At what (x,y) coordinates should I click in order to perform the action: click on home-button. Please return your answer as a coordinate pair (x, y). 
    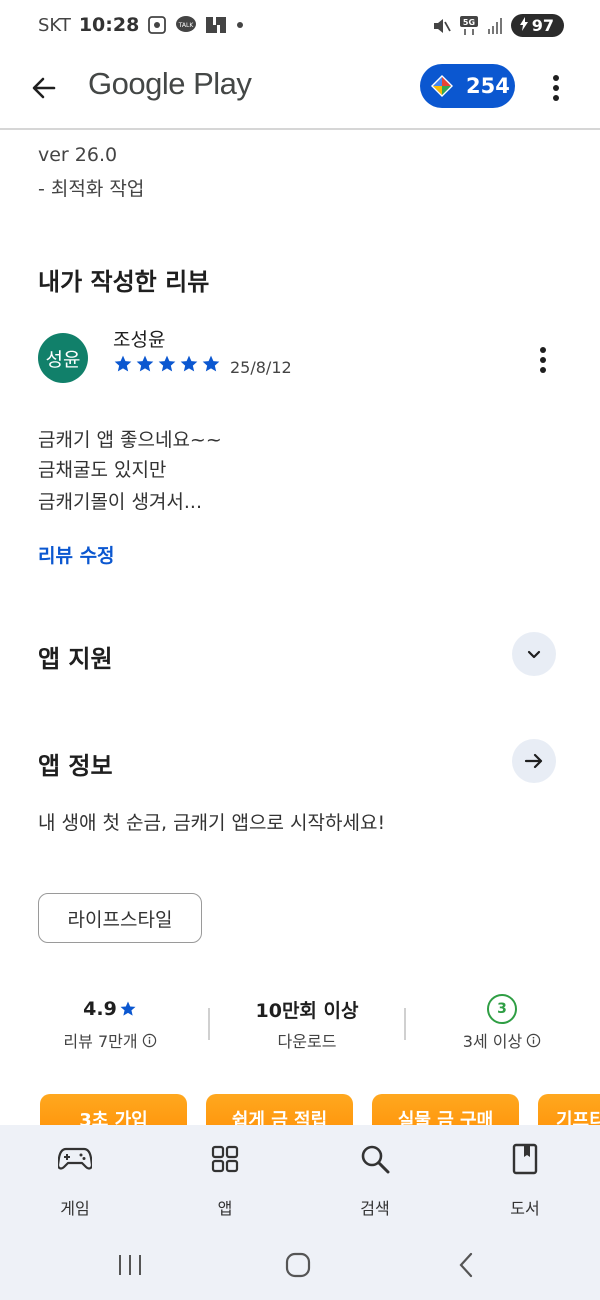
    Looking at the image, I should click on (298, 1265).